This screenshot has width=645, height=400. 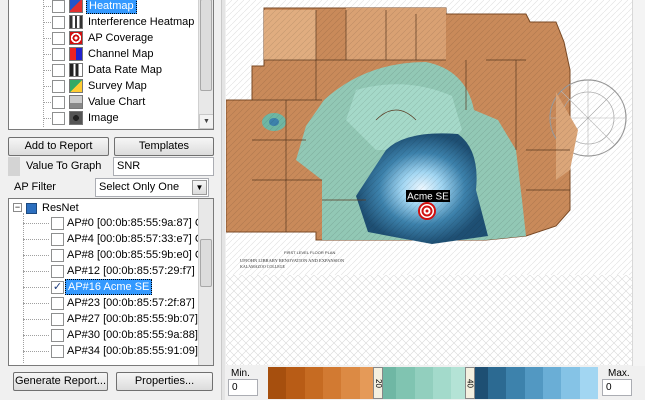 I want to click on scroll-down-arrow: ▼, so click(x=206, y=121).